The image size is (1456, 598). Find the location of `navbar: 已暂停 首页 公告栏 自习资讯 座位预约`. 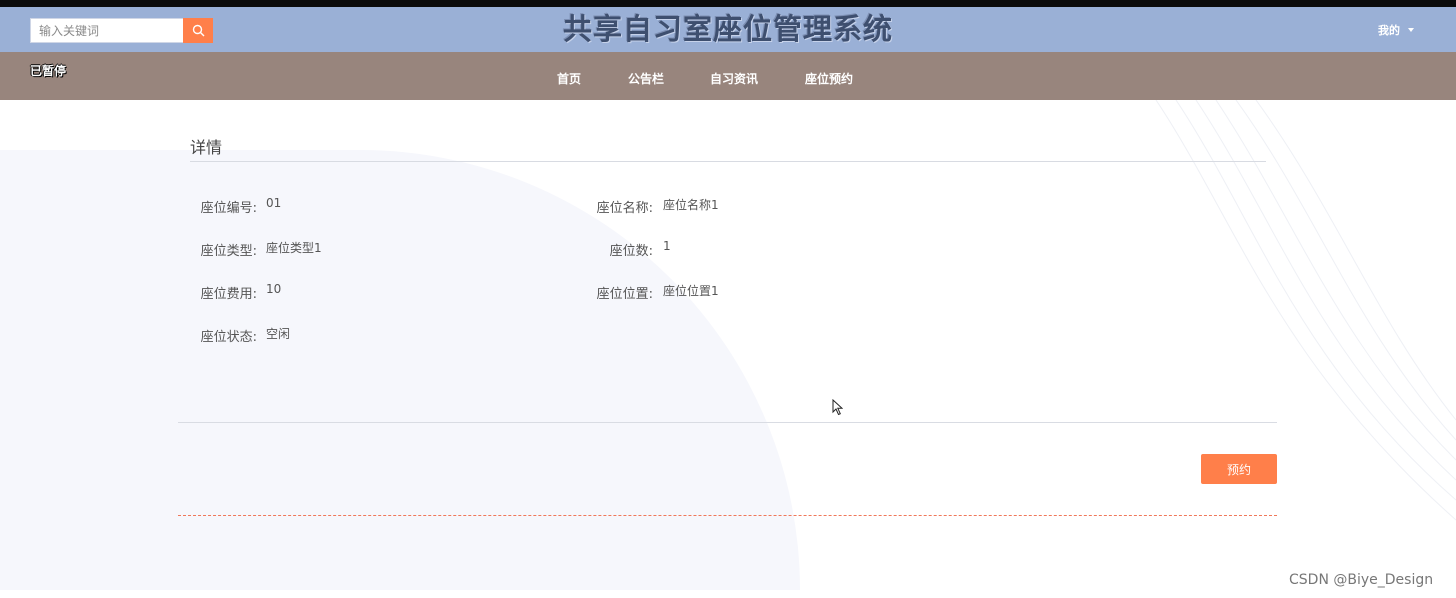

navbar: 已暂停 首页 公告栏 自习资讯 座位预约 is located at coordinates (728, 76).